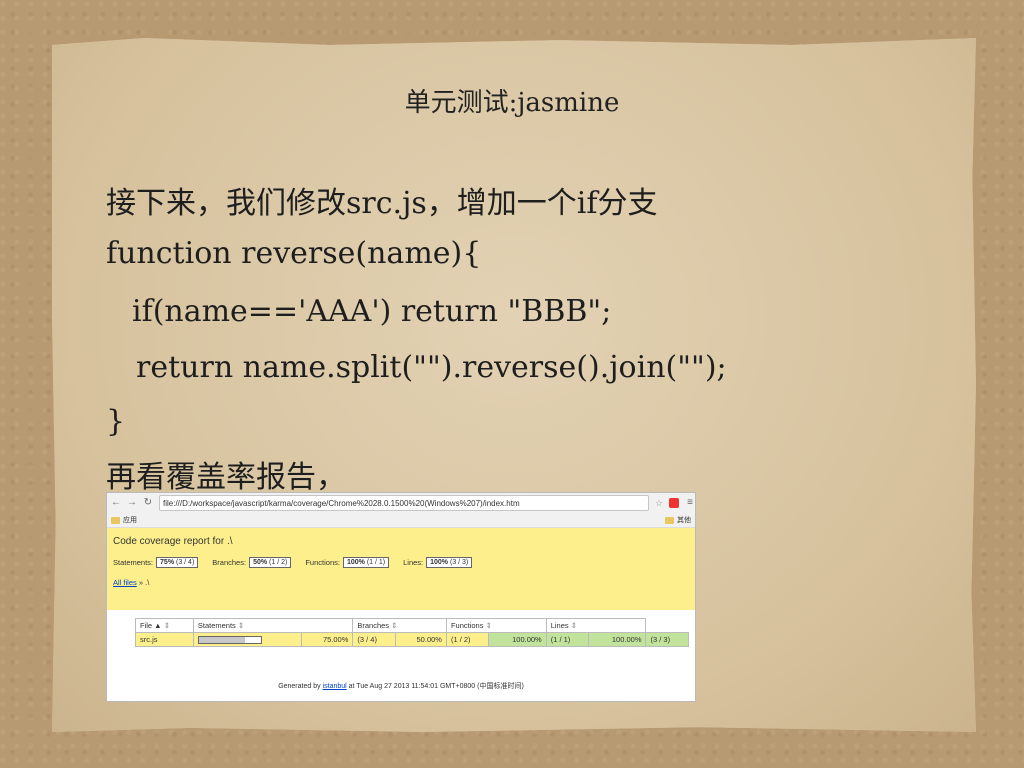 This screenshot has width=1024, height=768. What do you see at coordinates (512, 103) in the screenshot?
I see `slide-title: 单元测试:jasmine` at bounding box center [512, 103].